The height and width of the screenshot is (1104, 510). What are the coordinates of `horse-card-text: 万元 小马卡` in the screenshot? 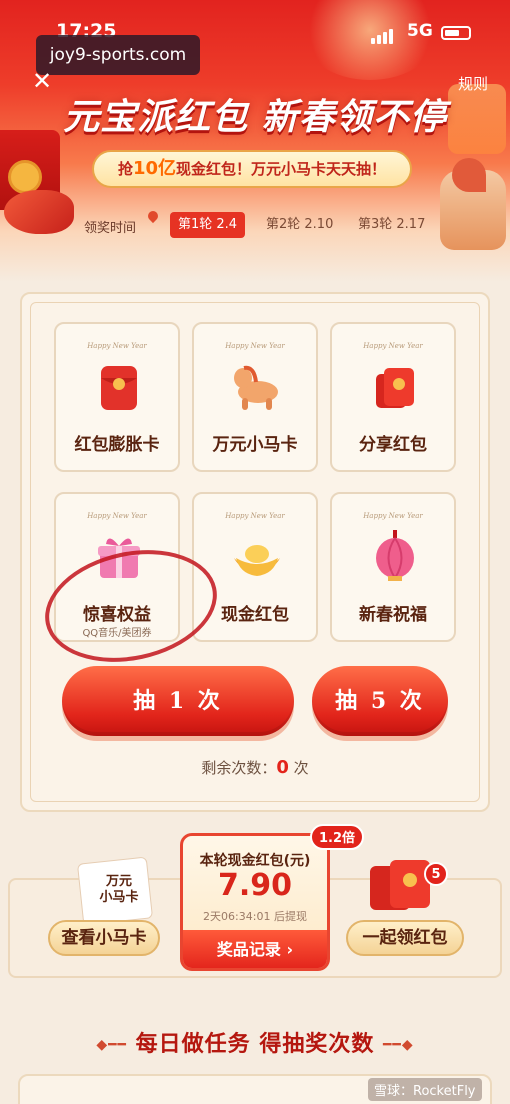 It's located at (119, 889).